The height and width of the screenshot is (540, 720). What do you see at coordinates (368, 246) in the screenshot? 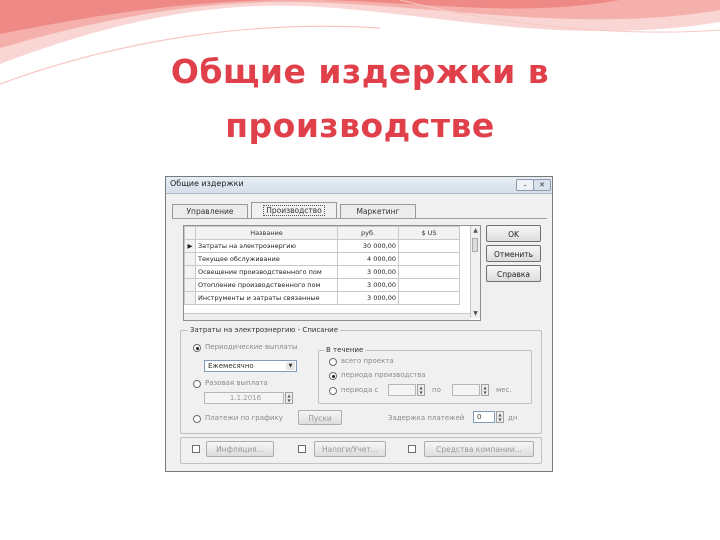
I see `cell-rub: 30 000,00` at bounding box center [368, 246].